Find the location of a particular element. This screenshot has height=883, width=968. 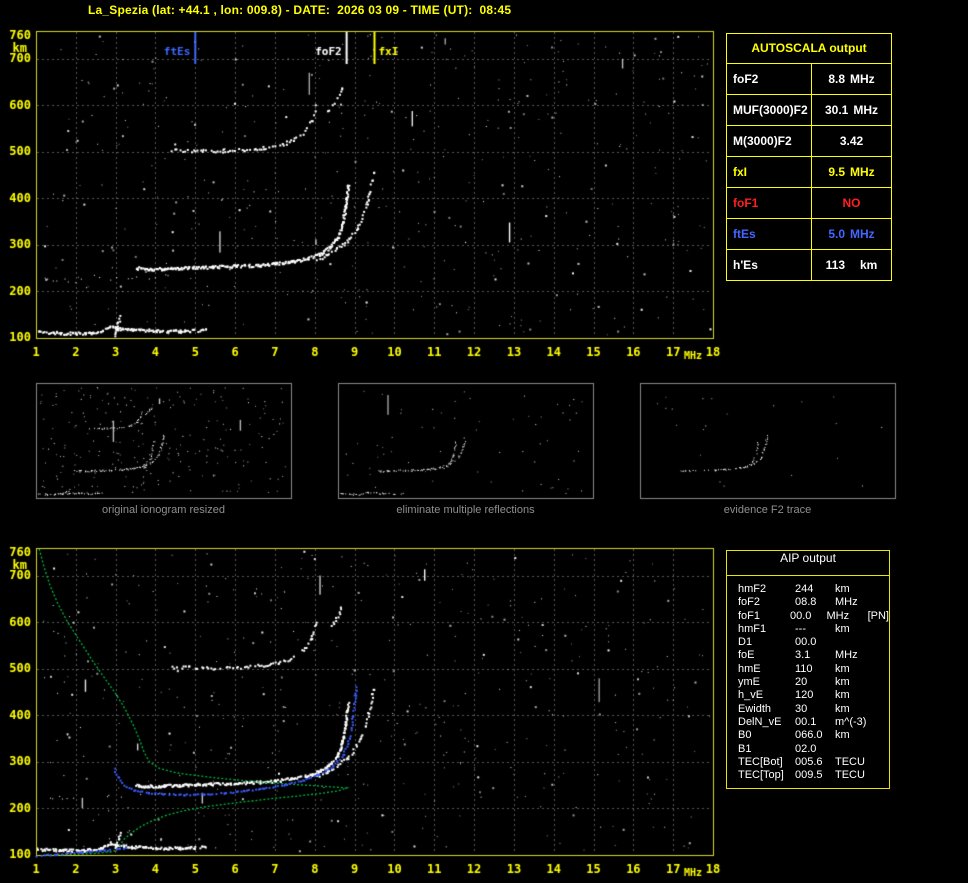

aip-row-value: 120 is located at coordinates (804, 695).